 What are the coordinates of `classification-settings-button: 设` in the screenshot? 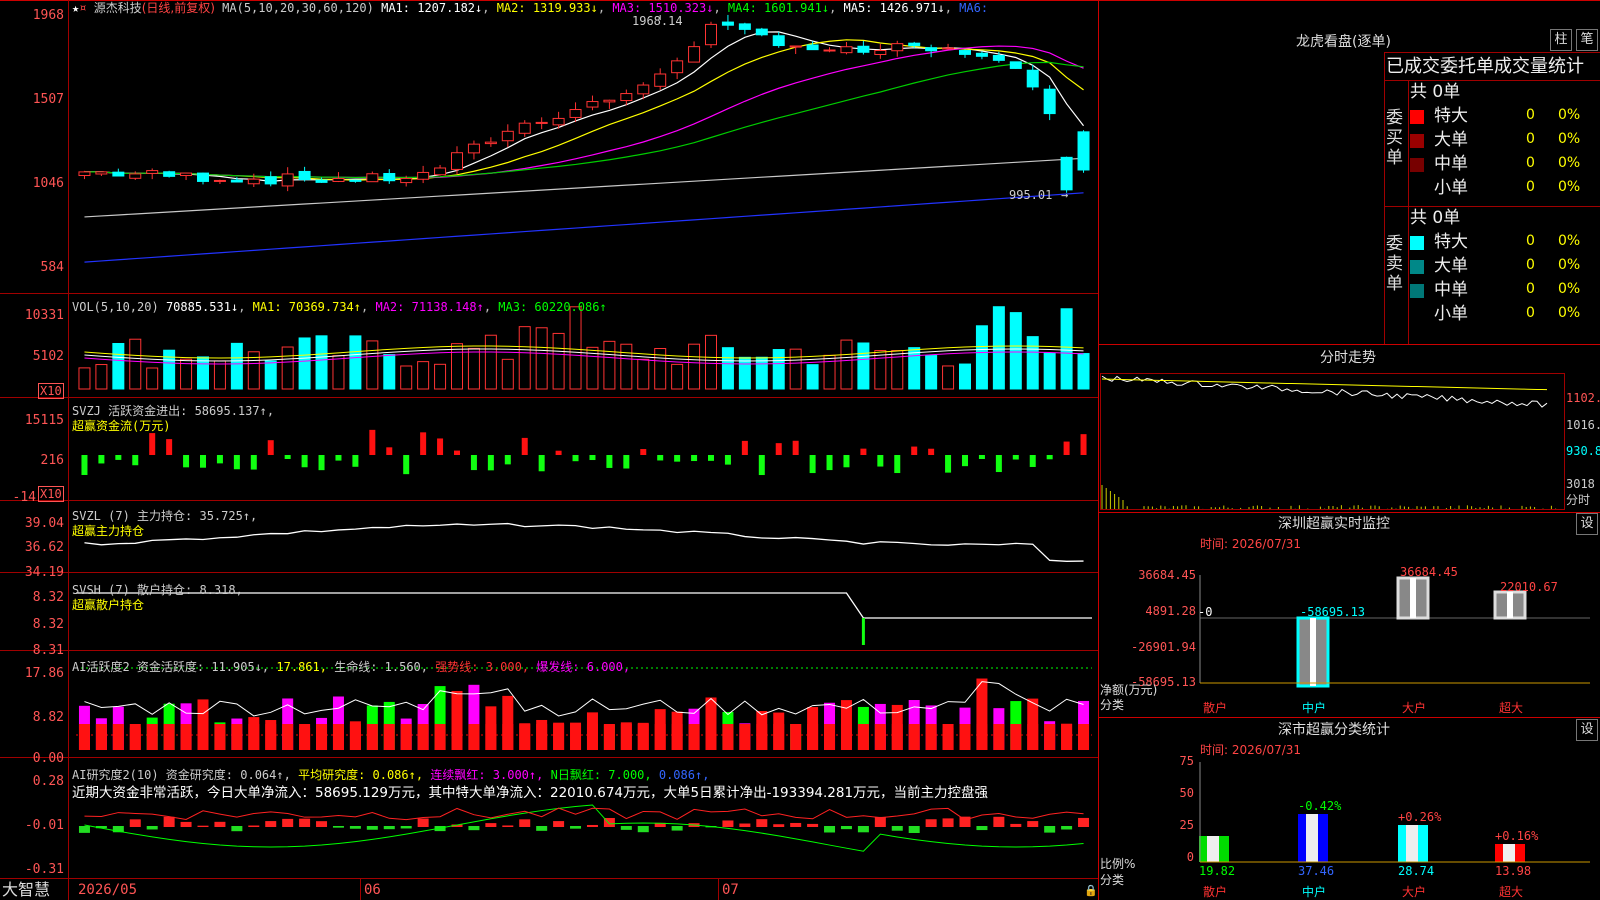 It's located at (1587, 730).